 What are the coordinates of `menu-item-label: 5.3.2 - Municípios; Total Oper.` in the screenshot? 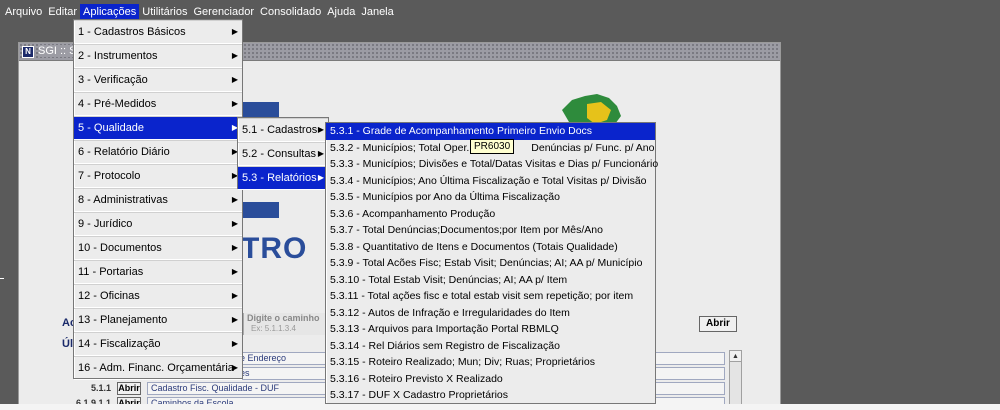 It's located at (400, 147).